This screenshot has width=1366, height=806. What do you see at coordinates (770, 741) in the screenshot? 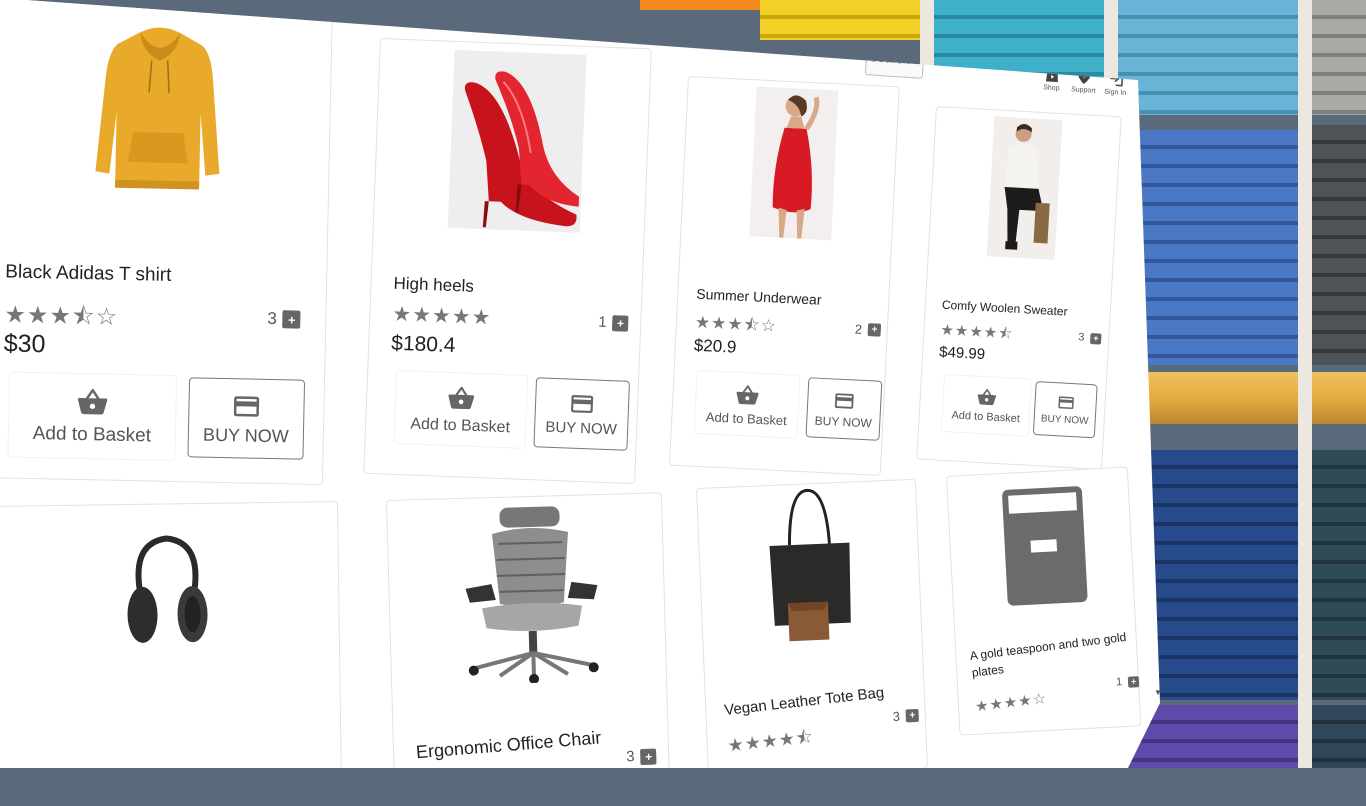
I see `star-rating: ★★★★⯪` at bounding box center [770, 741].